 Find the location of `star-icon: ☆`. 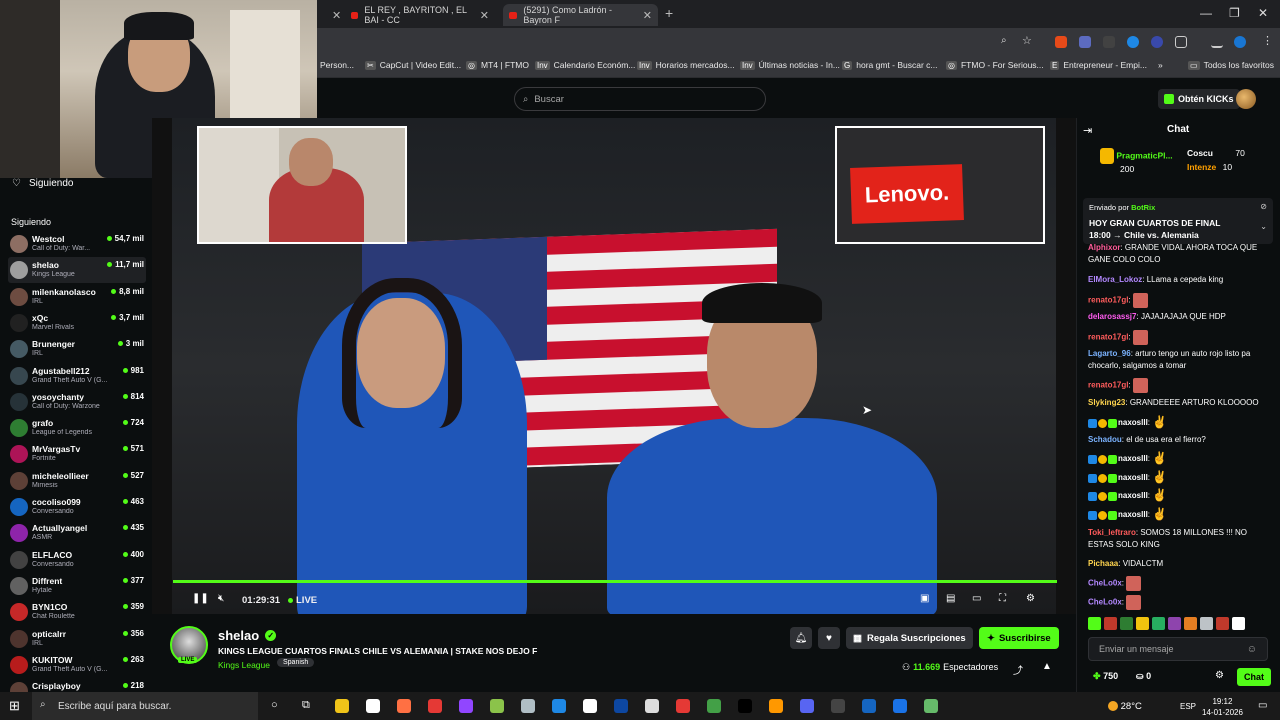

star-icon: ☆ is located at coordinates (1027, 40).